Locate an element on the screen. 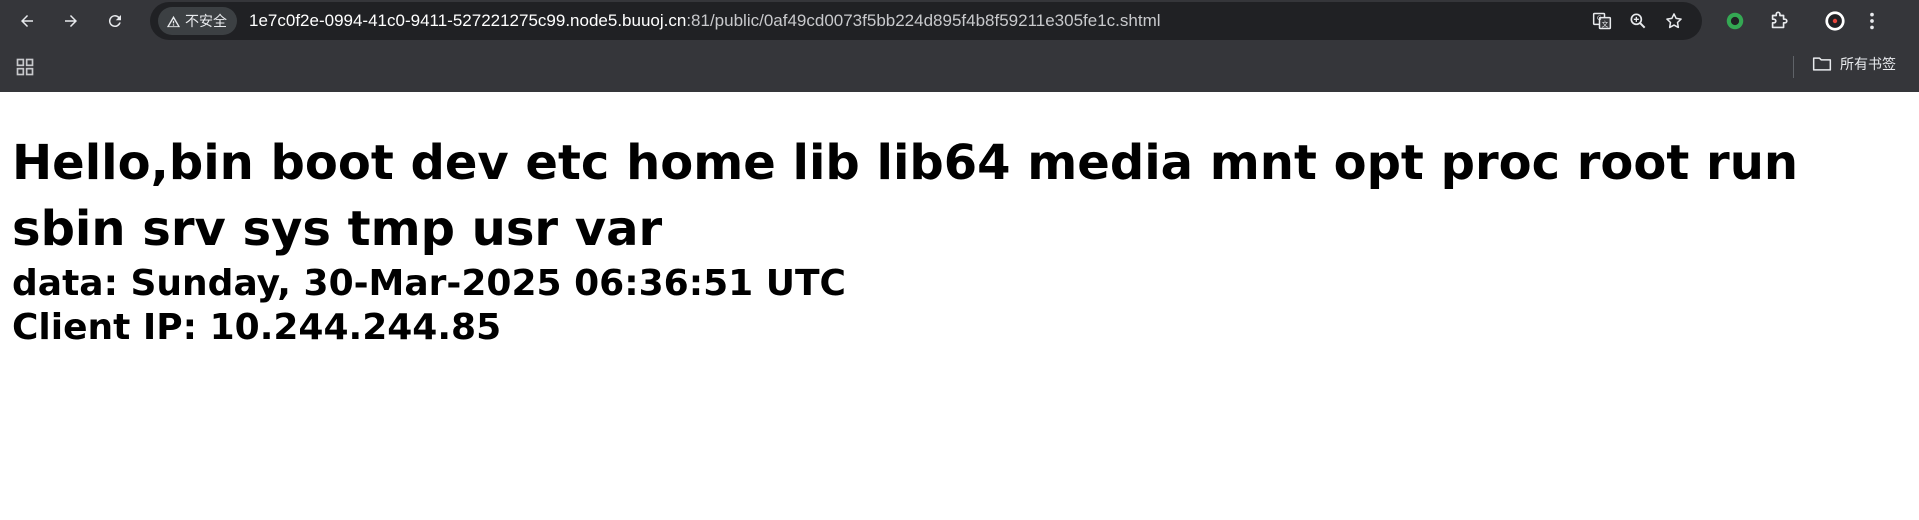 The width and height of the screenshot is (1919, 520). all-bookmarks-label: 所有书签 is located at coordinates (1868, 64).